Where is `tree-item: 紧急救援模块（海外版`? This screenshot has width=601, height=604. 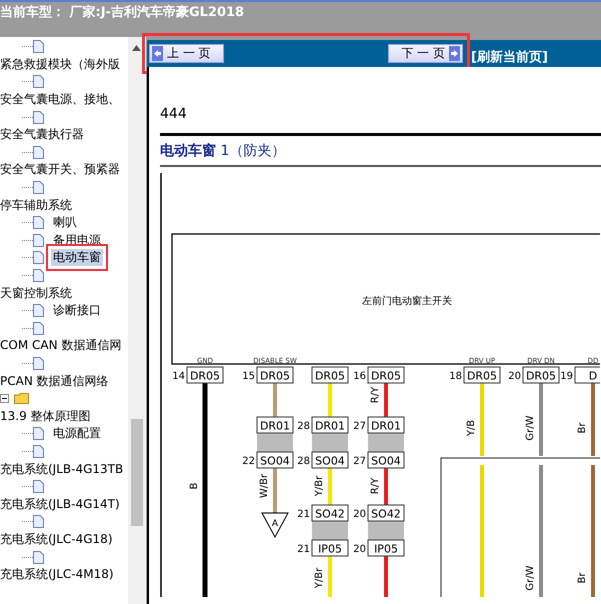
tree-item: 紧急救援模块（海外版 is located at coordinates (60, 64).